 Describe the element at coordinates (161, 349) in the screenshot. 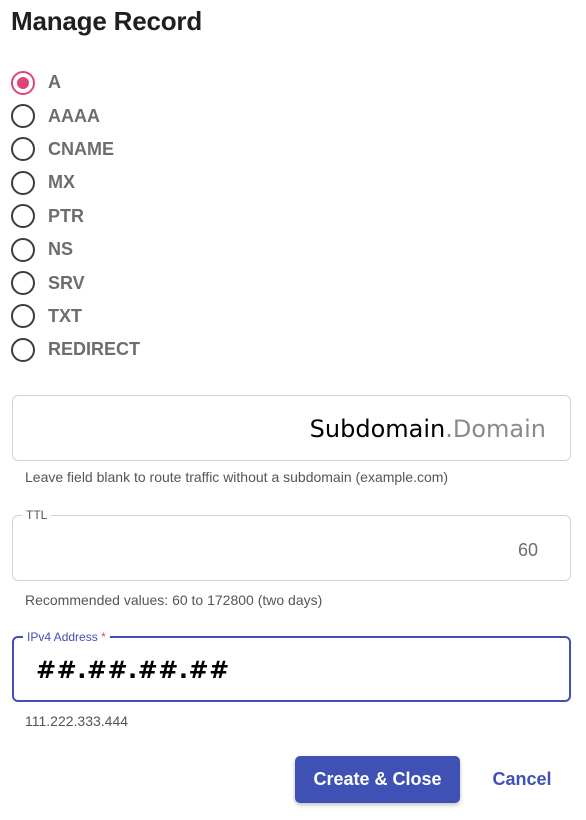

I see `radio-option-redirect: REDIRECT` at that location.